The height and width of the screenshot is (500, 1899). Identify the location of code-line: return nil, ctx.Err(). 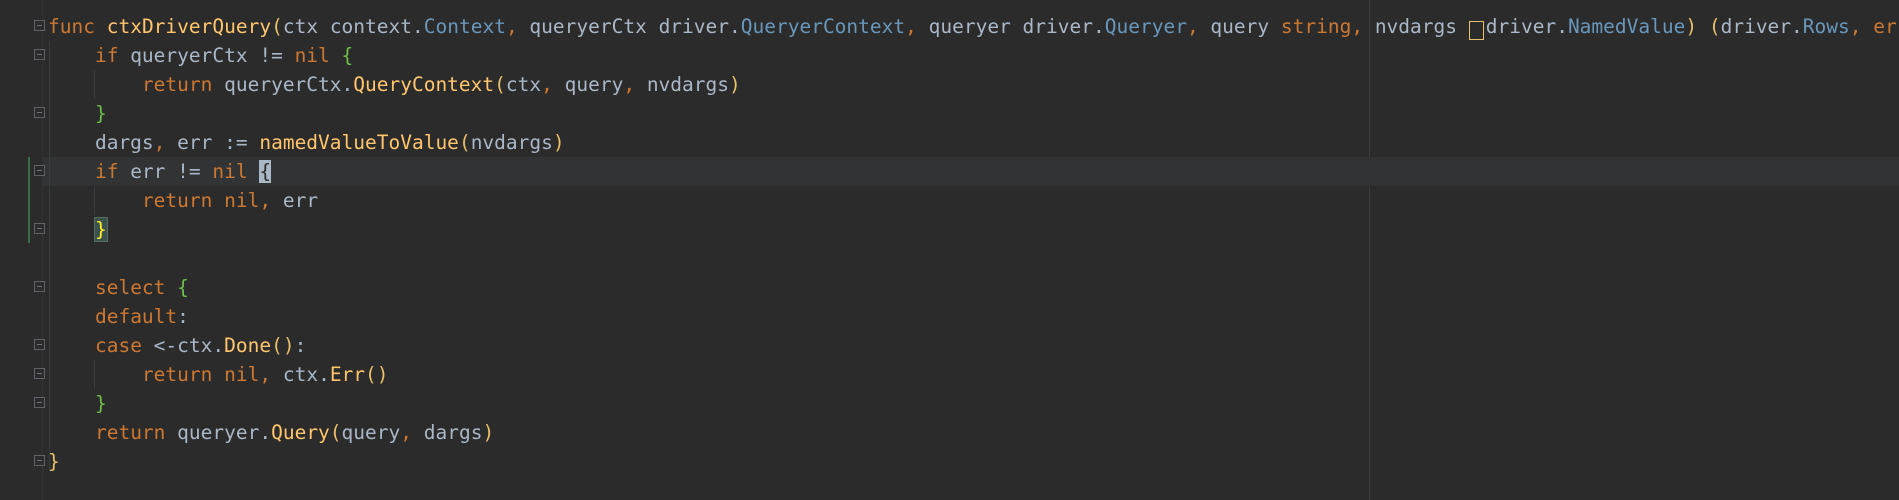
(973, 374).